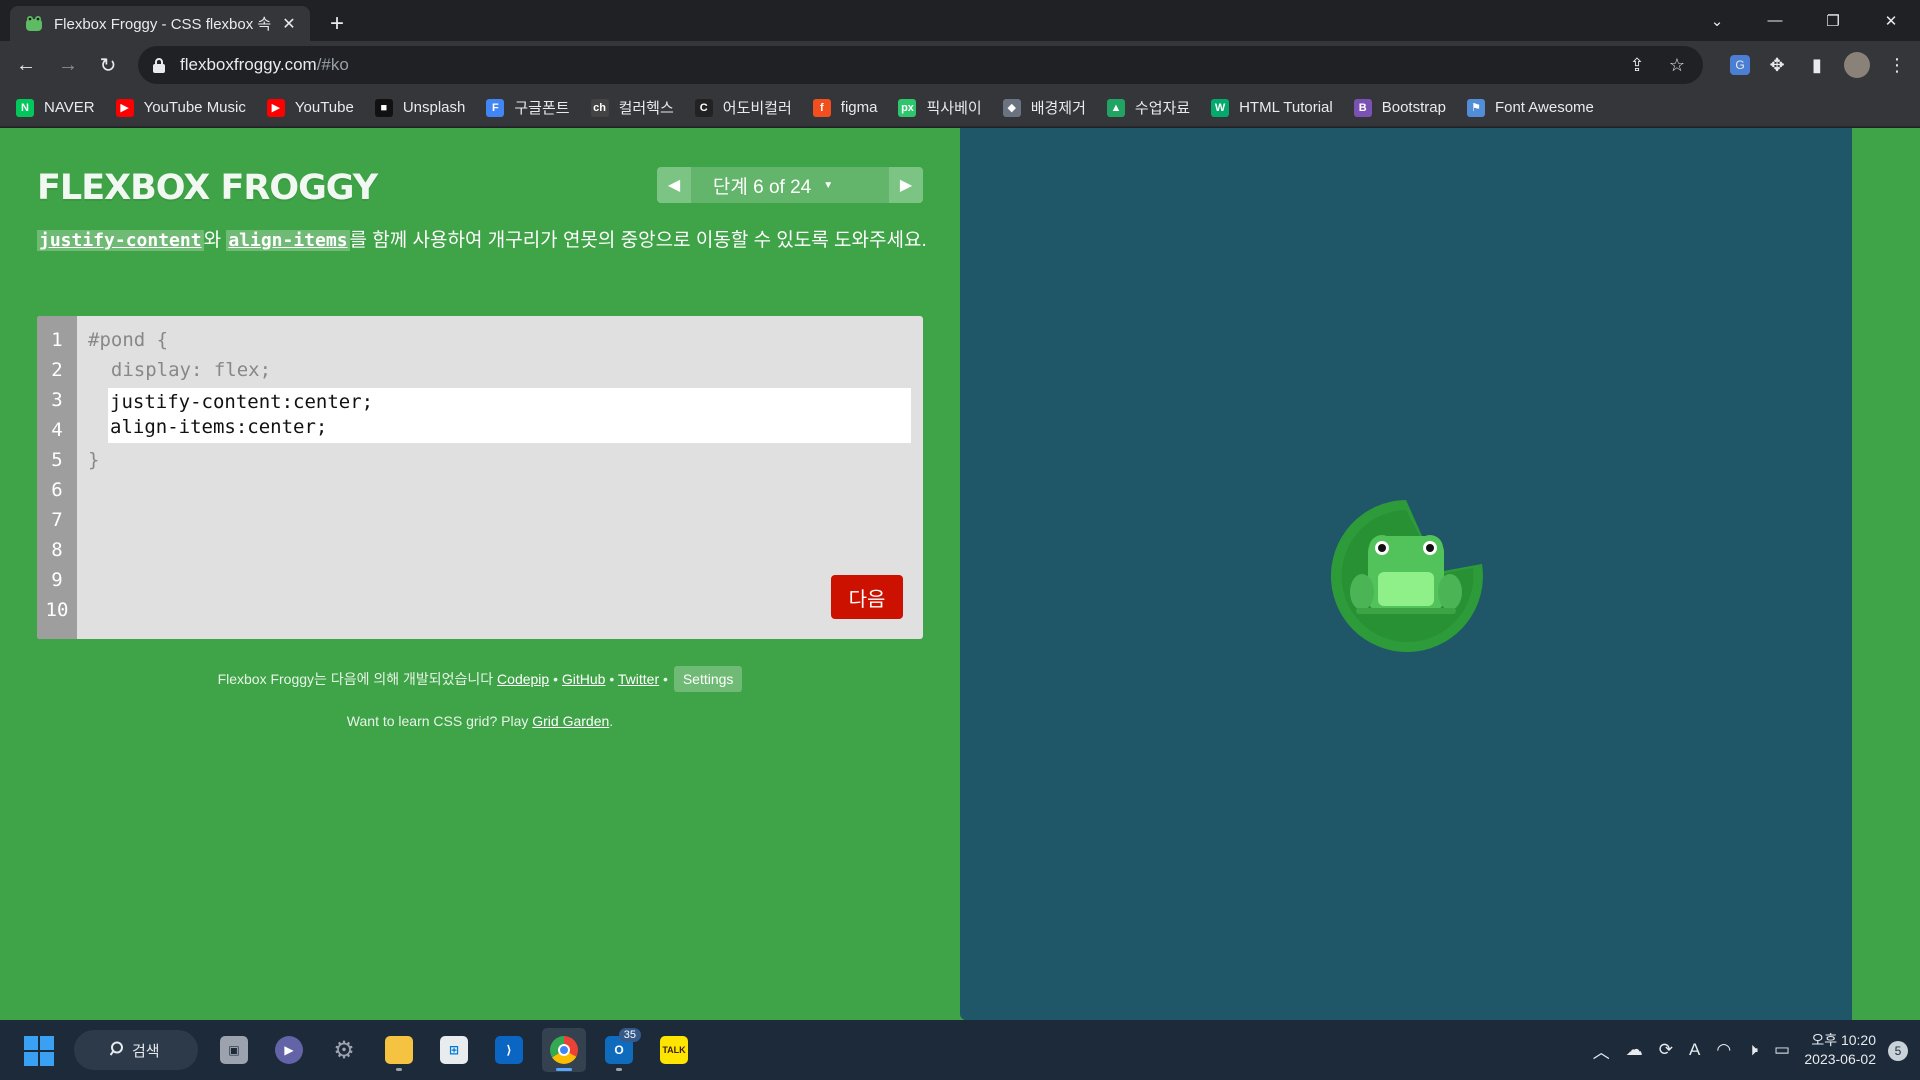  What do you see at coordinates (242, 402) in the screenshot?
I see `code-input-line: justify-content:center;` at bounding box center [242, 402].